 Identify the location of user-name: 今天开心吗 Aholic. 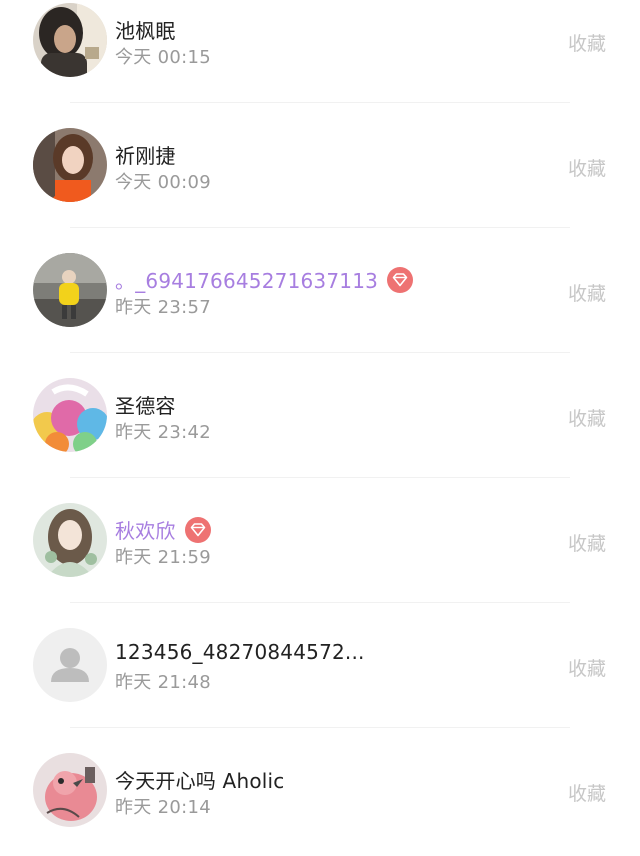
(200, 781).